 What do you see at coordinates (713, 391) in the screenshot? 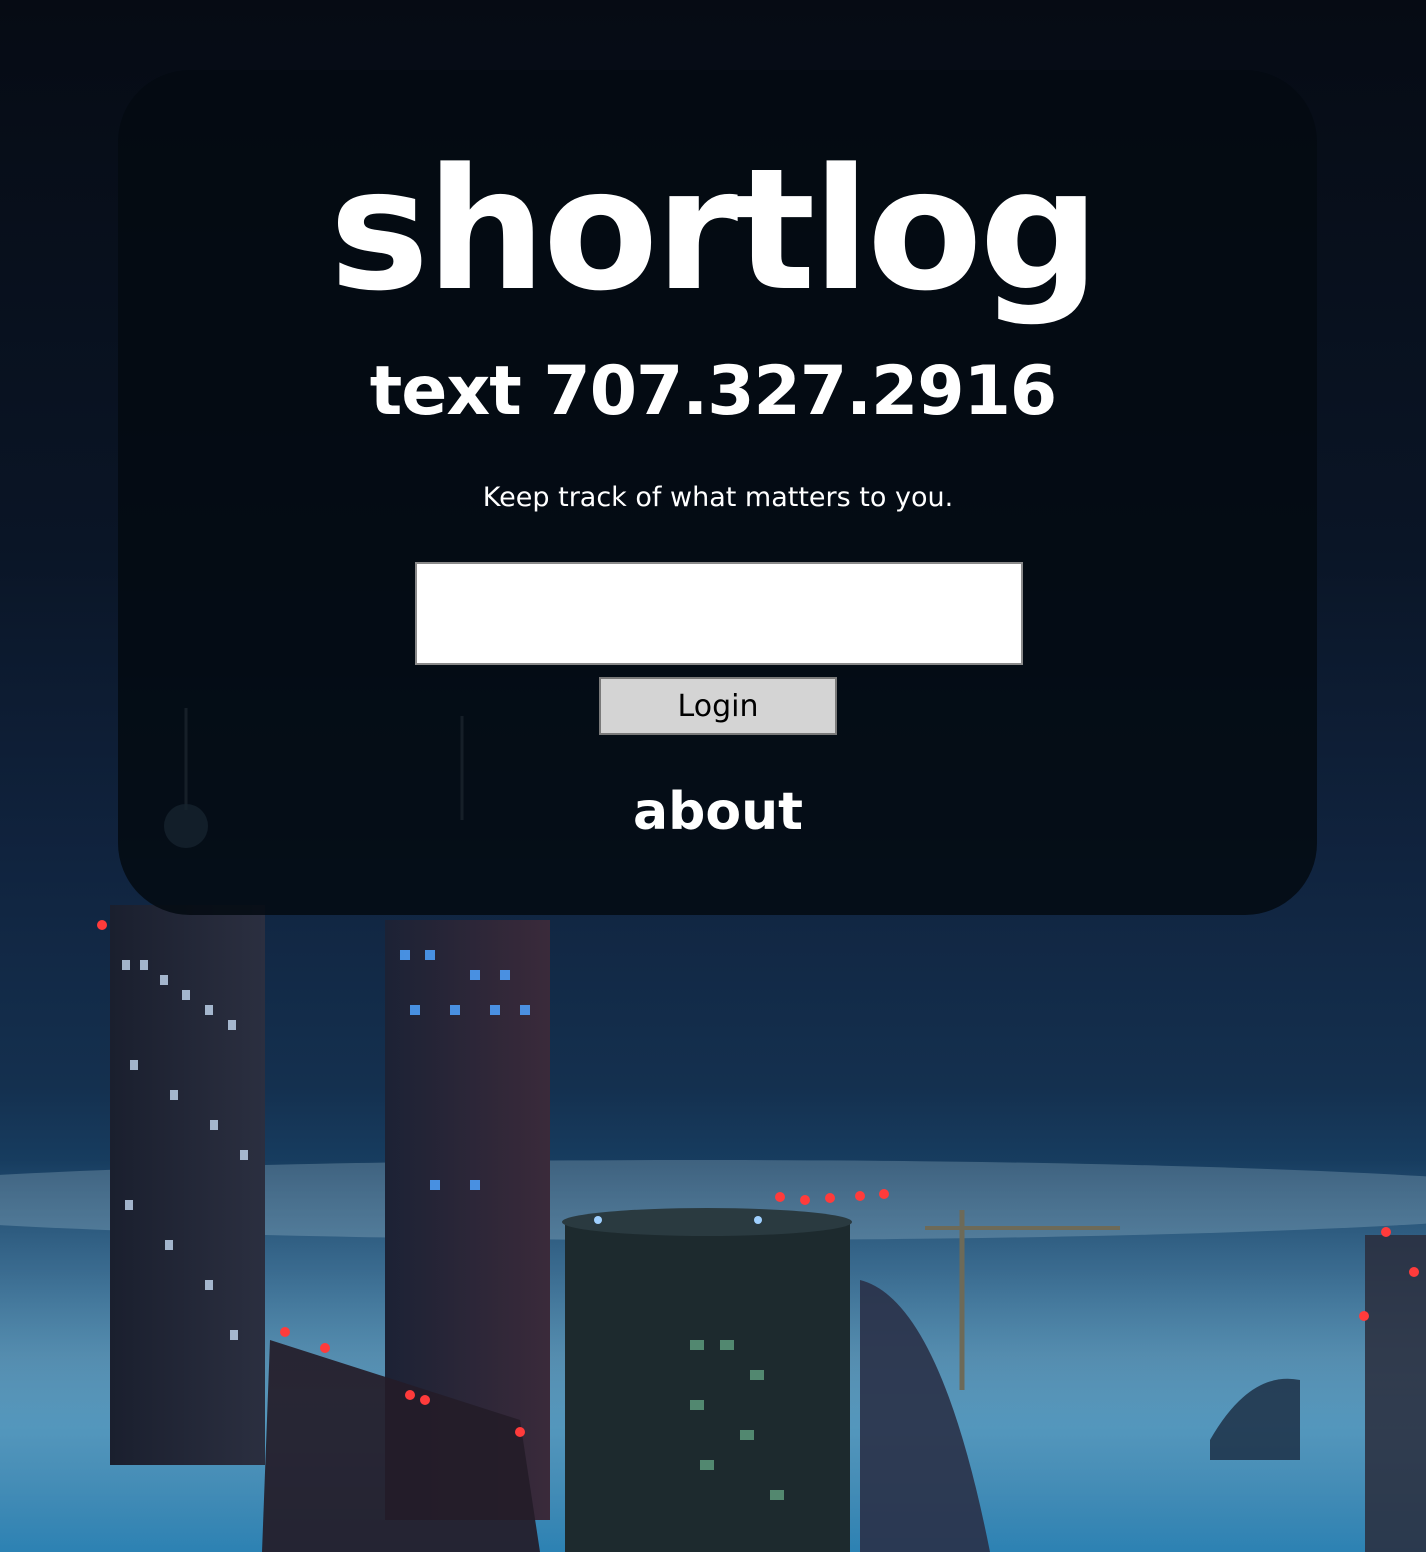
I see `phone-number-heading: text 707.327.2916` at bounding box center [713, 391].